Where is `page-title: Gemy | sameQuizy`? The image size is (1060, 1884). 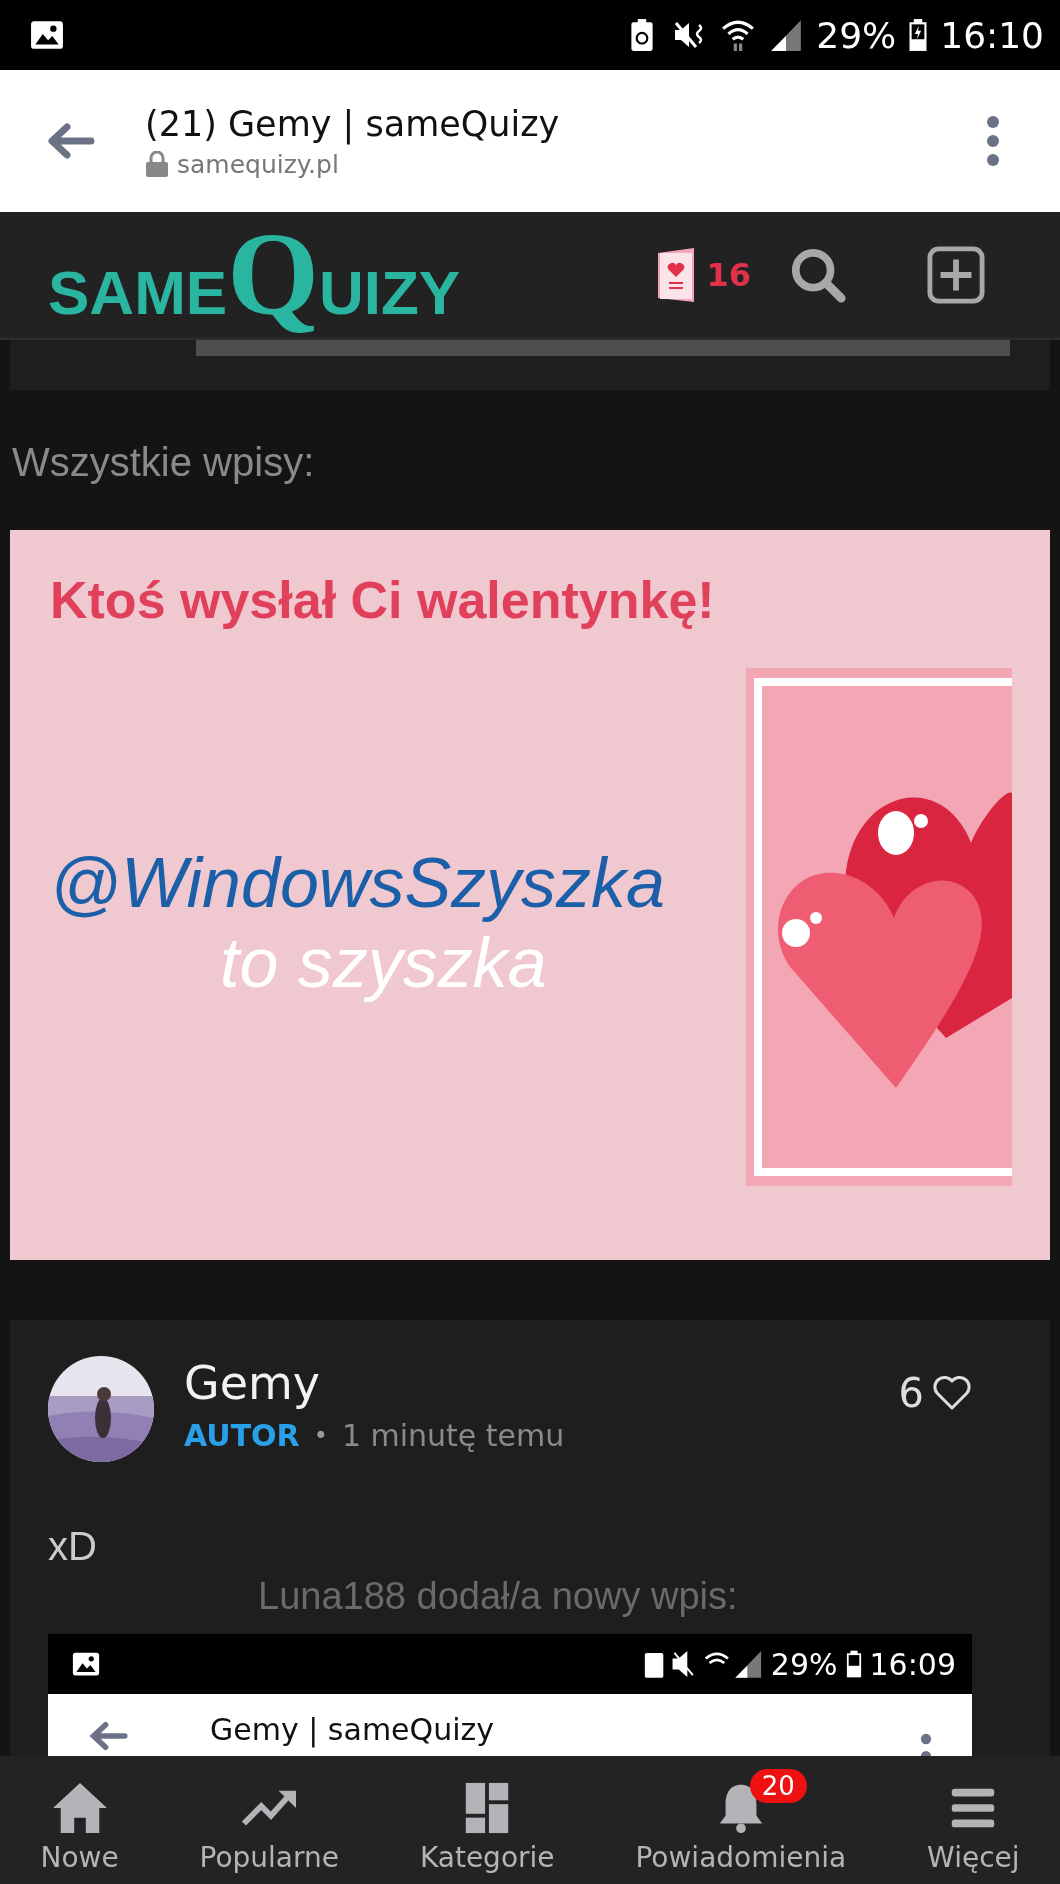
page-title: Gemy | sameQuizy is located at coordinates (353, 1729).